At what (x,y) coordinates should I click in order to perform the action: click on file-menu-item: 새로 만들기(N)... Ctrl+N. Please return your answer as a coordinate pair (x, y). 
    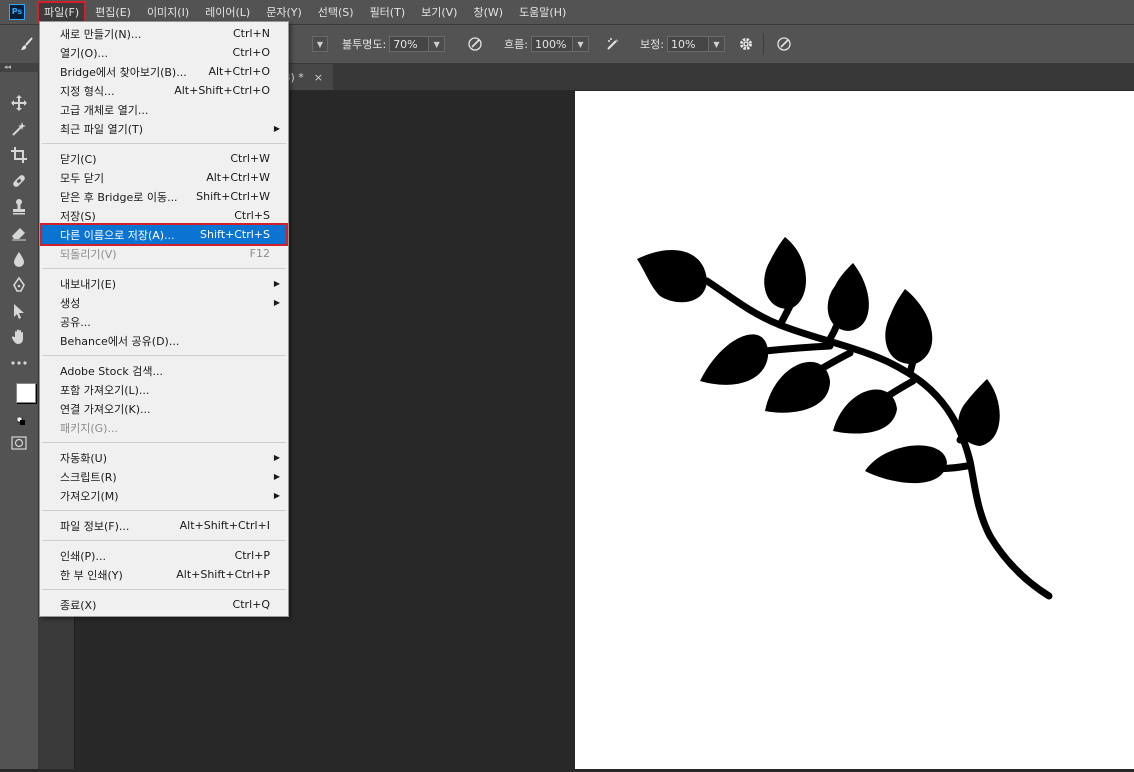
    Looking at the image, I should click on (164, 33).